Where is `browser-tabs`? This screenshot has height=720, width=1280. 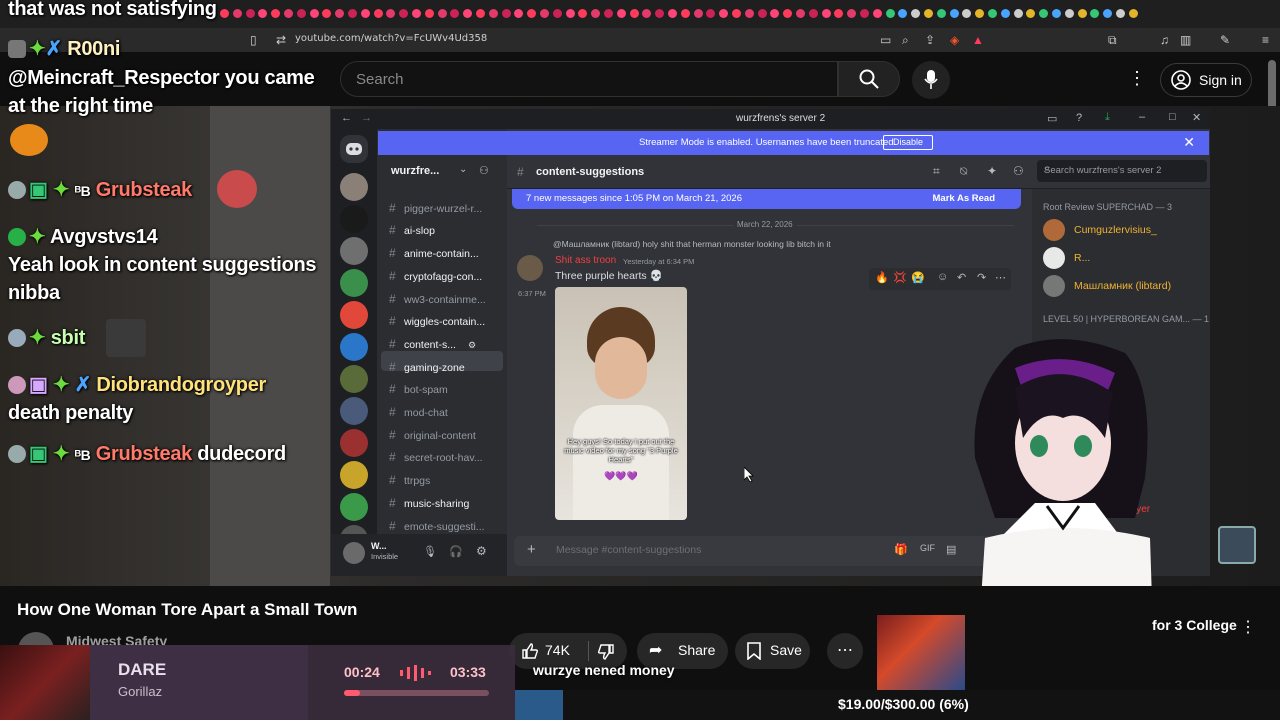 browser-tabs is located at coordinates (680, 14).